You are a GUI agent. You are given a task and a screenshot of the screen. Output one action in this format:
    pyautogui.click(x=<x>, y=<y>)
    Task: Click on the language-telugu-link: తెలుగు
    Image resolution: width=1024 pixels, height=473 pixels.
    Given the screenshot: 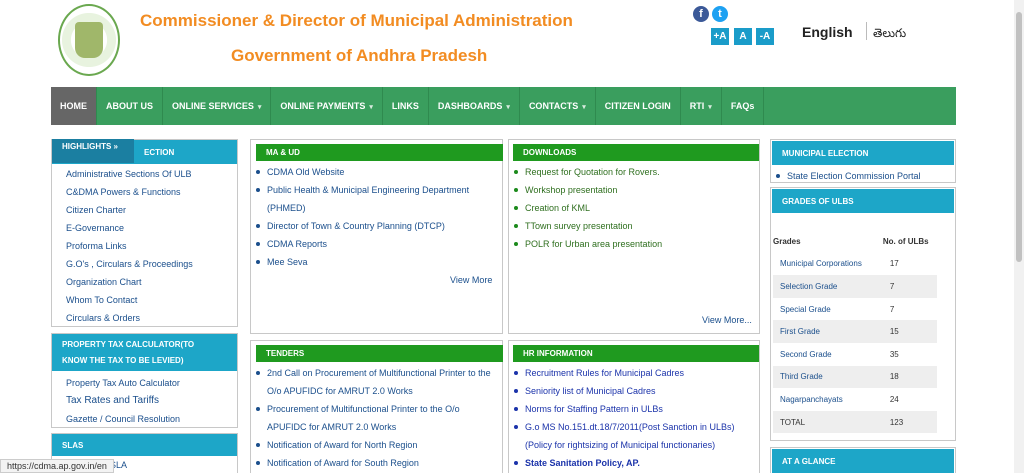 What is the action you would take?
    pyautogui.click(x=889, y=34)
    